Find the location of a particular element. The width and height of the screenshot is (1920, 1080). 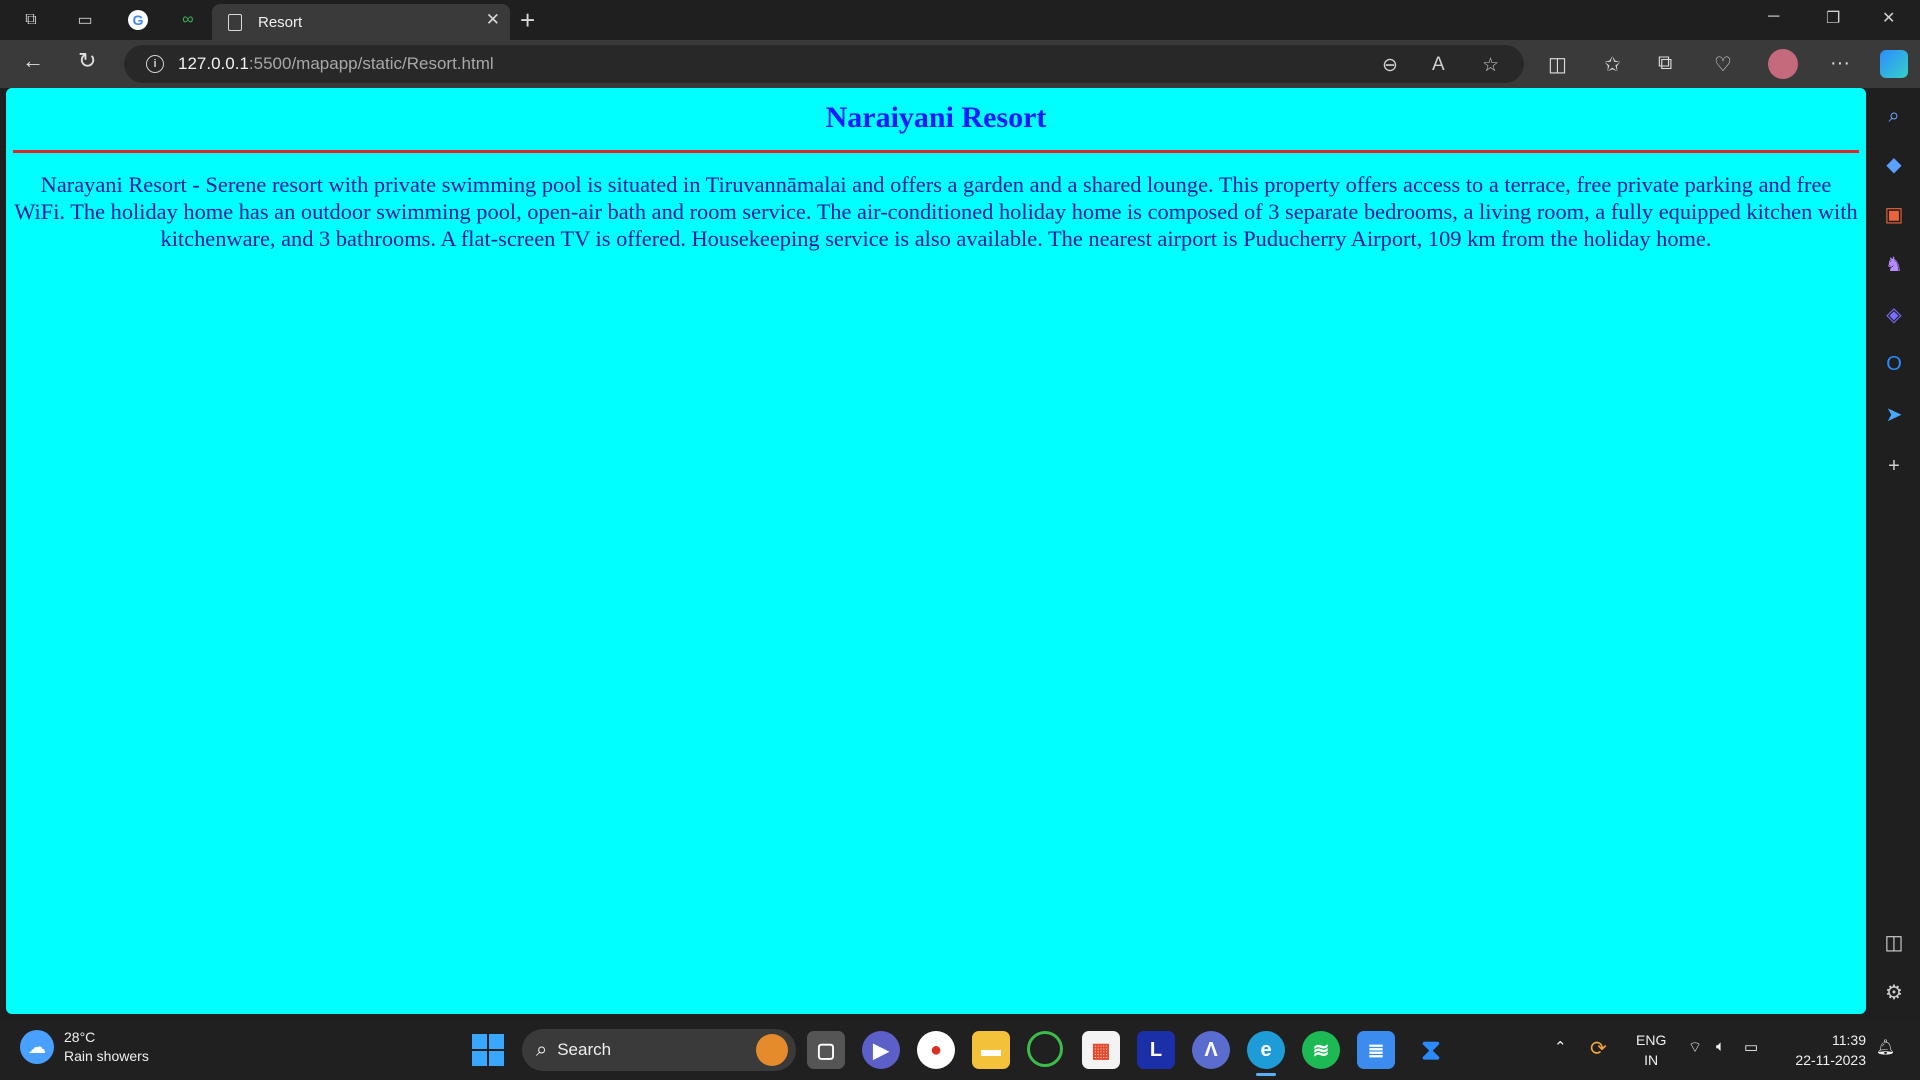

favorites-icon: ✩ is located at coordinates (1612, 64).